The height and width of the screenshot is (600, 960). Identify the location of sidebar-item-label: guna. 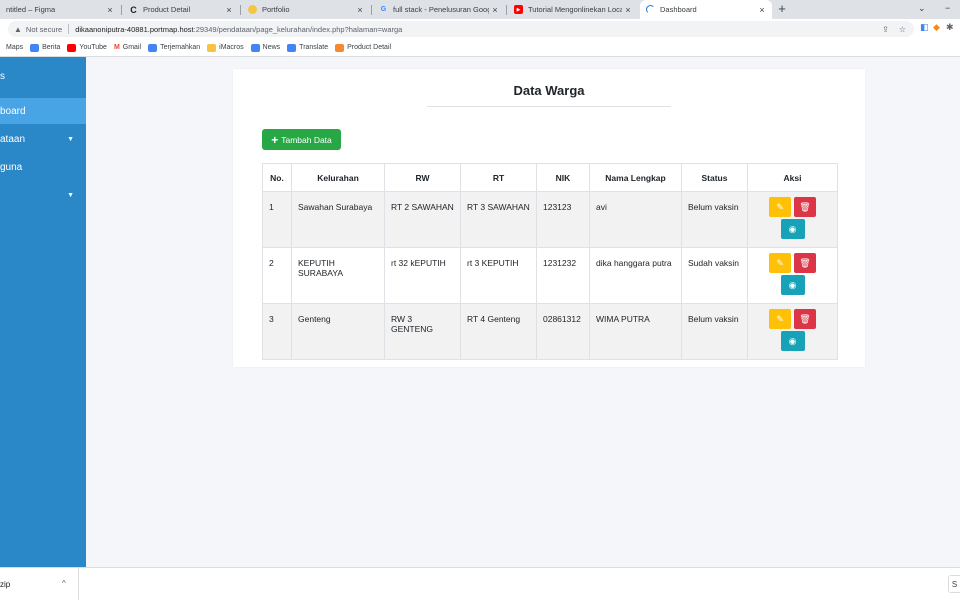
(11, 167).